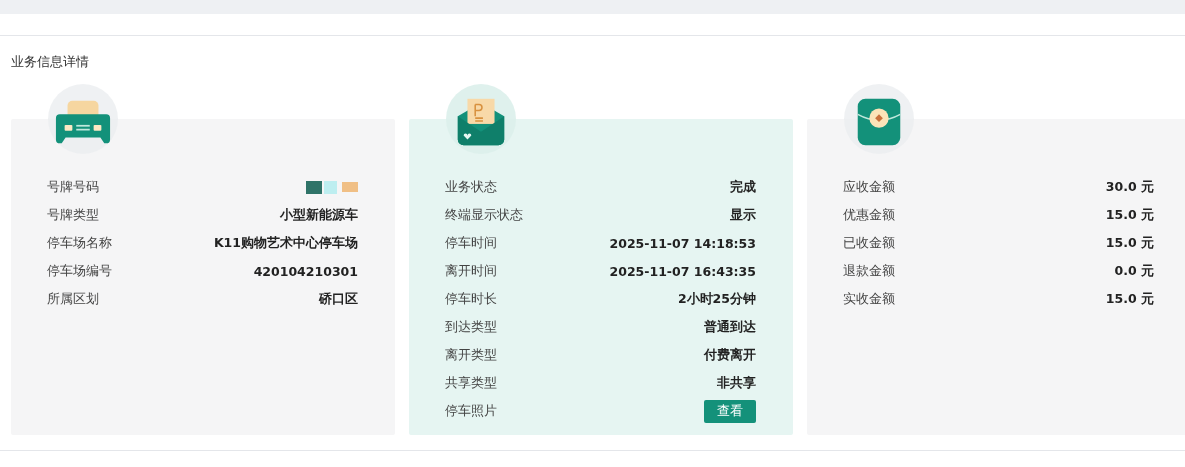  Describe the element at coordinates (79, 271) in the screenshot. I see `field-label: 停车场编号` at that location.